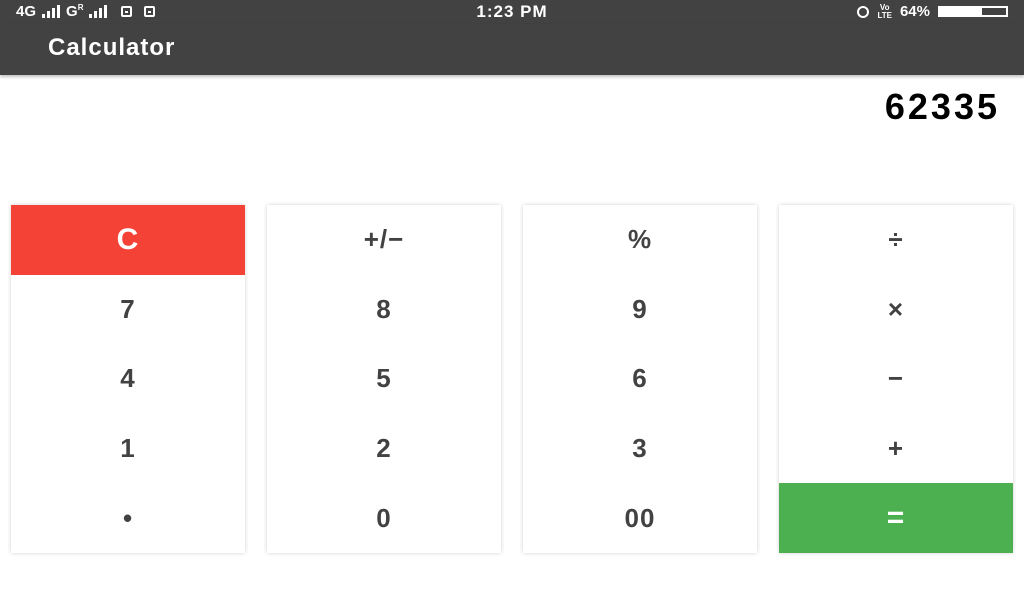 The width and height of the screenshot is (1024, 600). I want to click on divide-button: ÷, so click(896, 240).